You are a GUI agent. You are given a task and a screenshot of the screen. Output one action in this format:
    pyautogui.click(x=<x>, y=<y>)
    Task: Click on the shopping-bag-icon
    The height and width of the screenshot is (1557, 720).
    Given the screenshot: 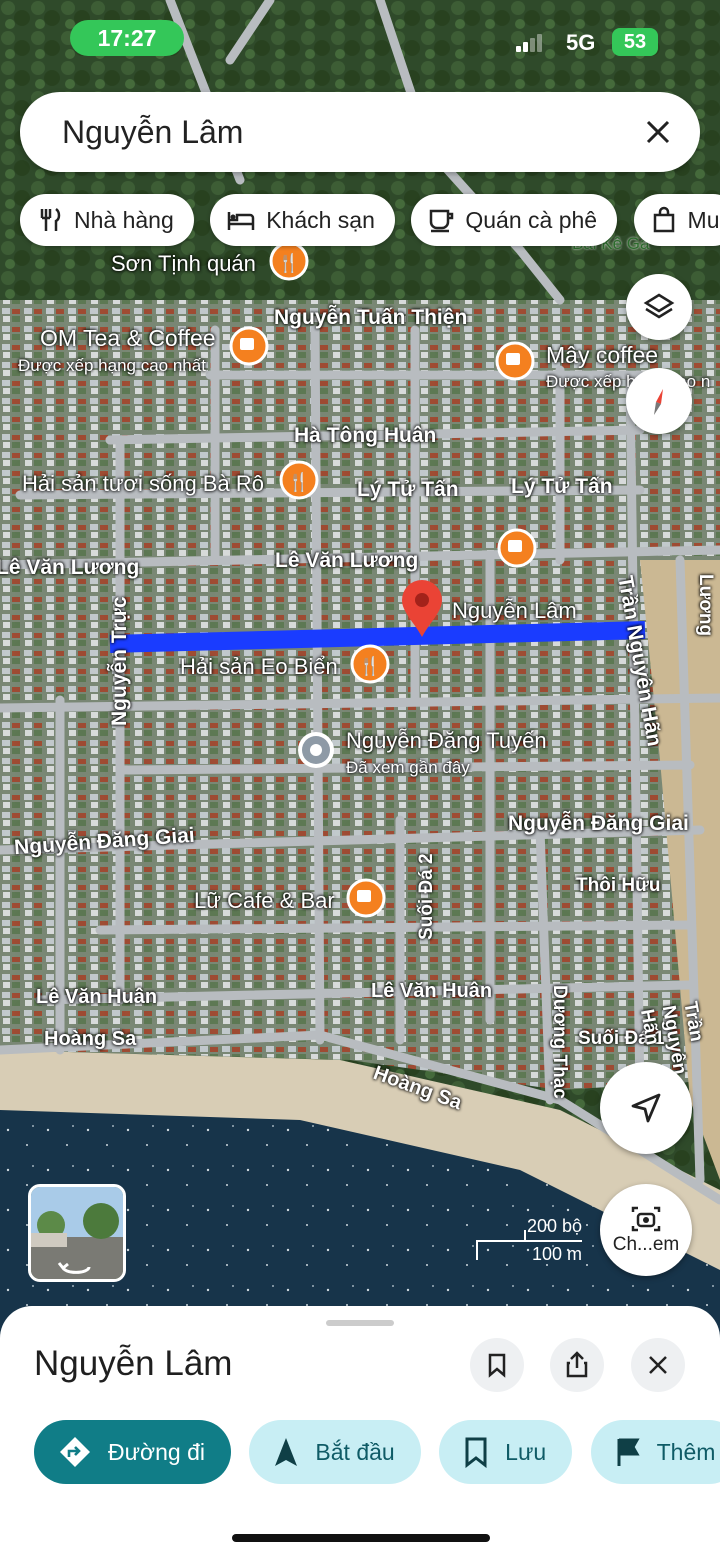 What is the action you would take?
    pyautogui.click(x=663, y=219)
    